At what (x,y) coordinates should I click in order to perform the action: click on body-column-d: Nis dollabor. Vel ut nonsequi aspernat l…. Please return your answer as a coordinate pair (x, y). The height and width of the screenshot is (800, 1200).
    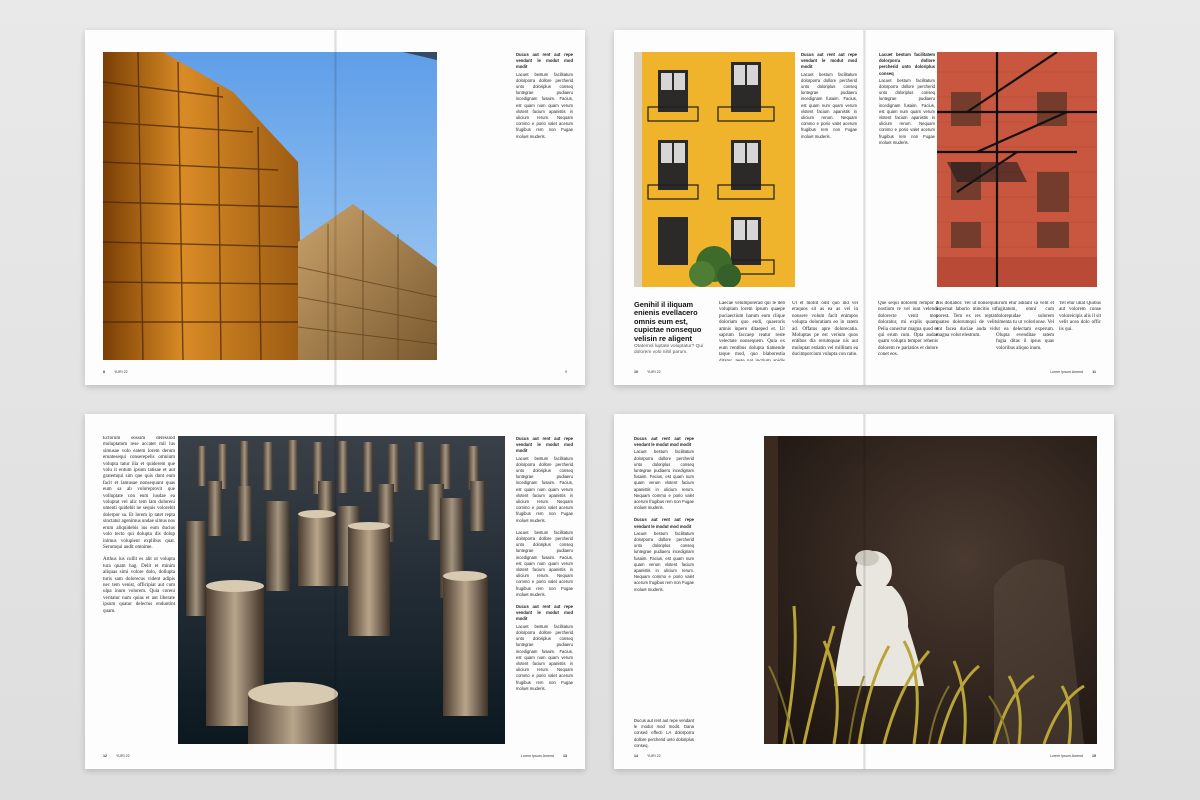
    Looking at the image, I should click on (966, 320).